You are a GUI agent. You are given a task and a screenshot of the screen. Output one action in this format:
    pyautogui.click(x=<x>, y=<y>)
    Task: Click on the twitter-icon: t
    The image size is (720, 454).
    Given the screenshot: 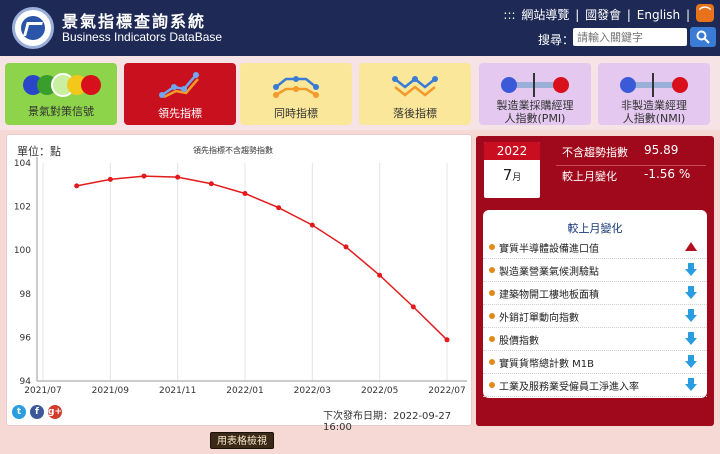 What is the action you would take?
    pyautogui.click(x=19, y=412)
    